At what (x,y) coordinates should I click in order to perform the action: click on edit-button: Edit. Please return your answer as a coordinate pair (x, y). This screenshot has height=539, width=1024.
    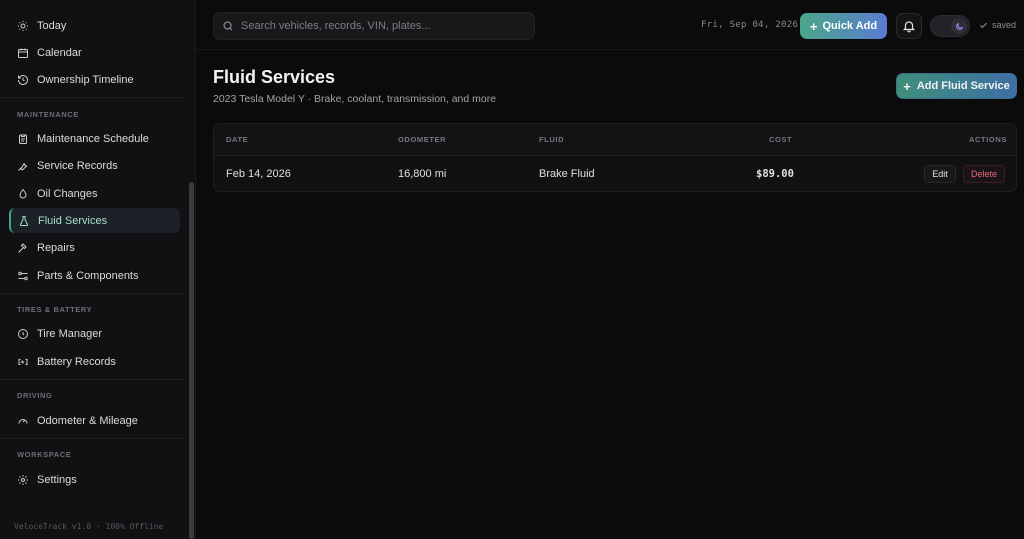
    Looking at the image, I should click on (940, 174).